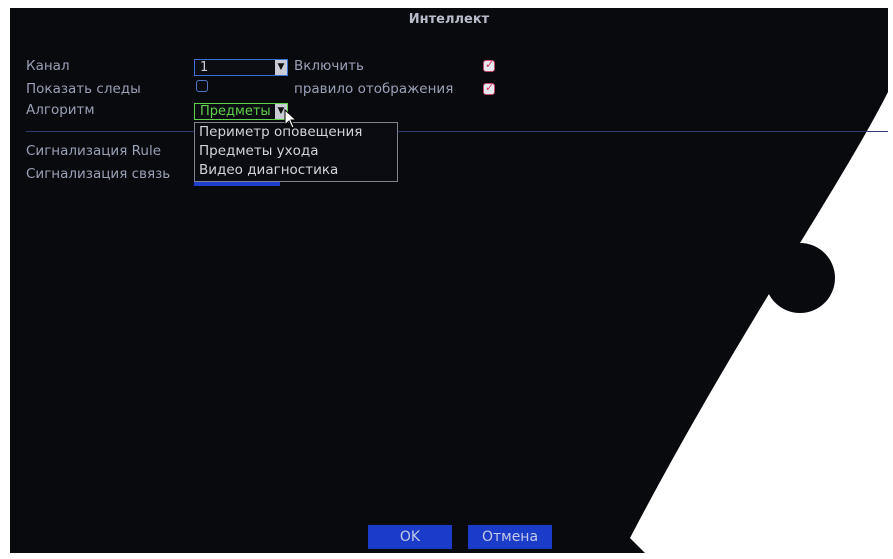  What do you see at coordinates (291, 119) in the screenshot?
I see `mouse-cursor-icon` at bounding box center [291, 119].